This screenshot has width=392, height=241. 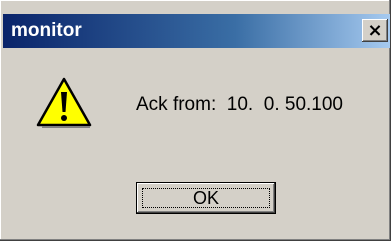 I want to click on title-bar: monitor ×, so click(x=196, y=31).